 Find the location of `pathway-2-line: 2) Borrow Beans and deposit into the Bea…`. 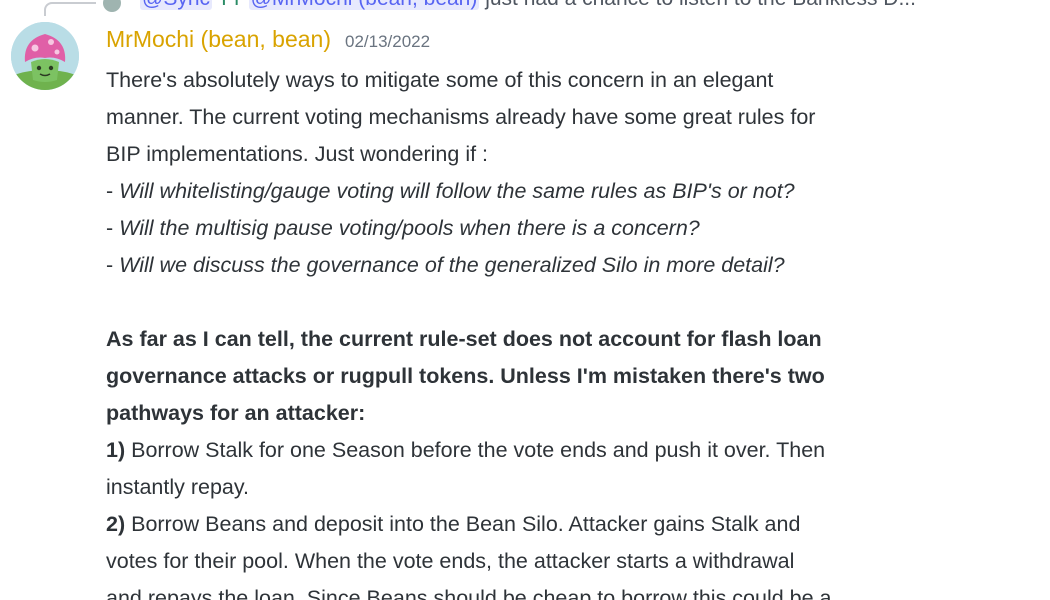

pathway-2-line: 2) Borrow Beans and deposit into the Bea… is located at coordinates (556, 524).